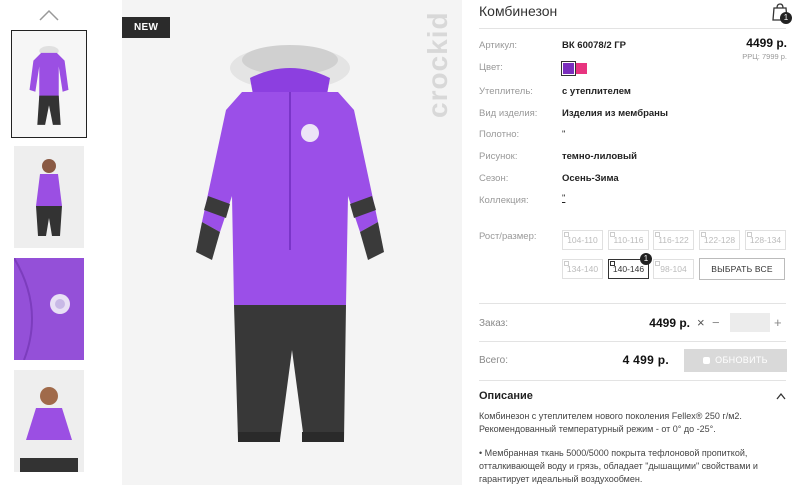  I want to click on attr-label-type: Вид изделия:, so click(508, 113).